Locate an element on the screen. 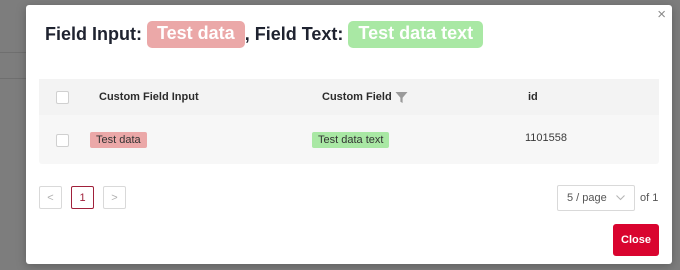 Image resolution: width=680 pixels, height=270 pixels. chevron-down-icon is located at coordinates (620, 199).